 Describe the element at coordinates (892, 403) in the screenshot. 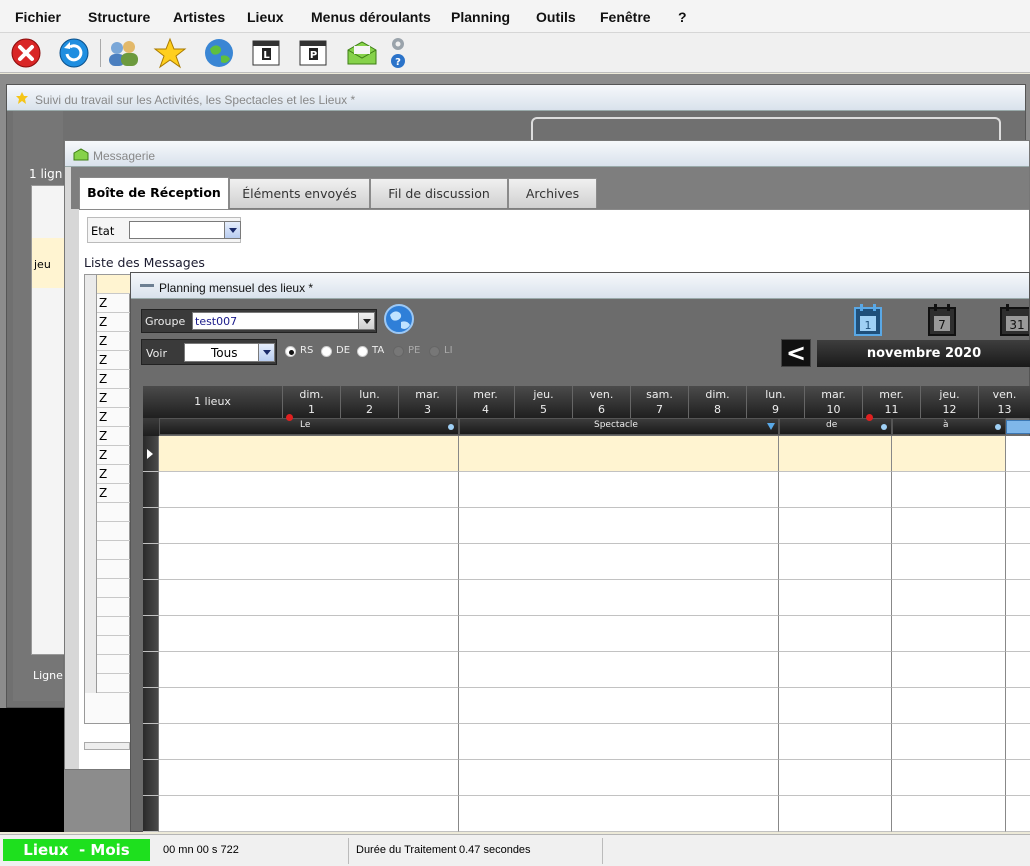

I see `day-header: mer. 11` at that location.